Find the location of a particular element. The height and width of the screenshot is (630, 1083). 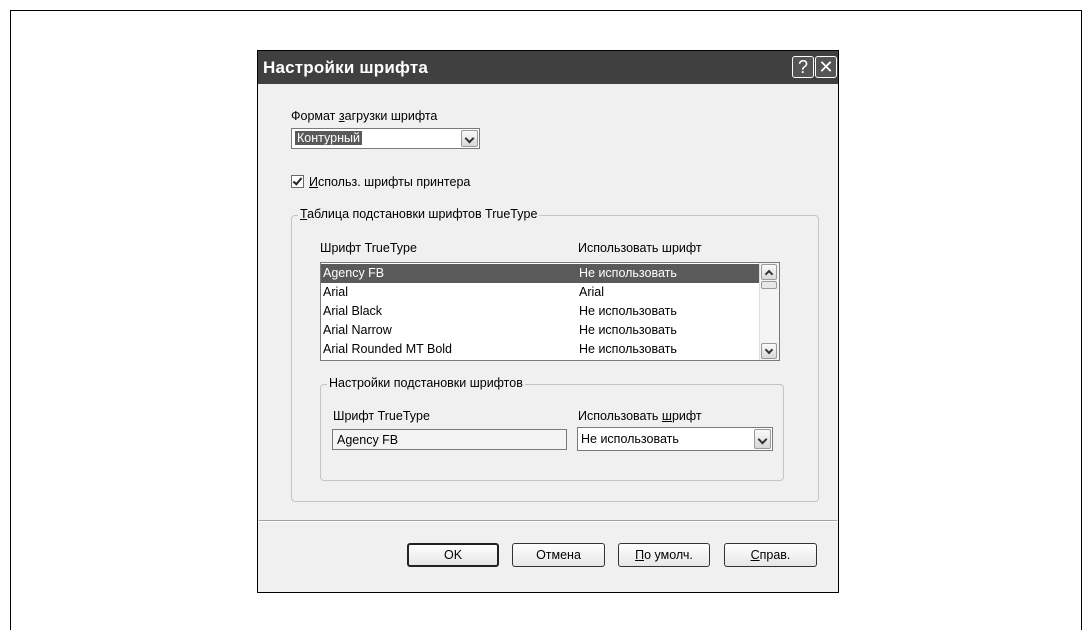

dialog-title: Настройки шрифта is located at coordinates (346, 67).